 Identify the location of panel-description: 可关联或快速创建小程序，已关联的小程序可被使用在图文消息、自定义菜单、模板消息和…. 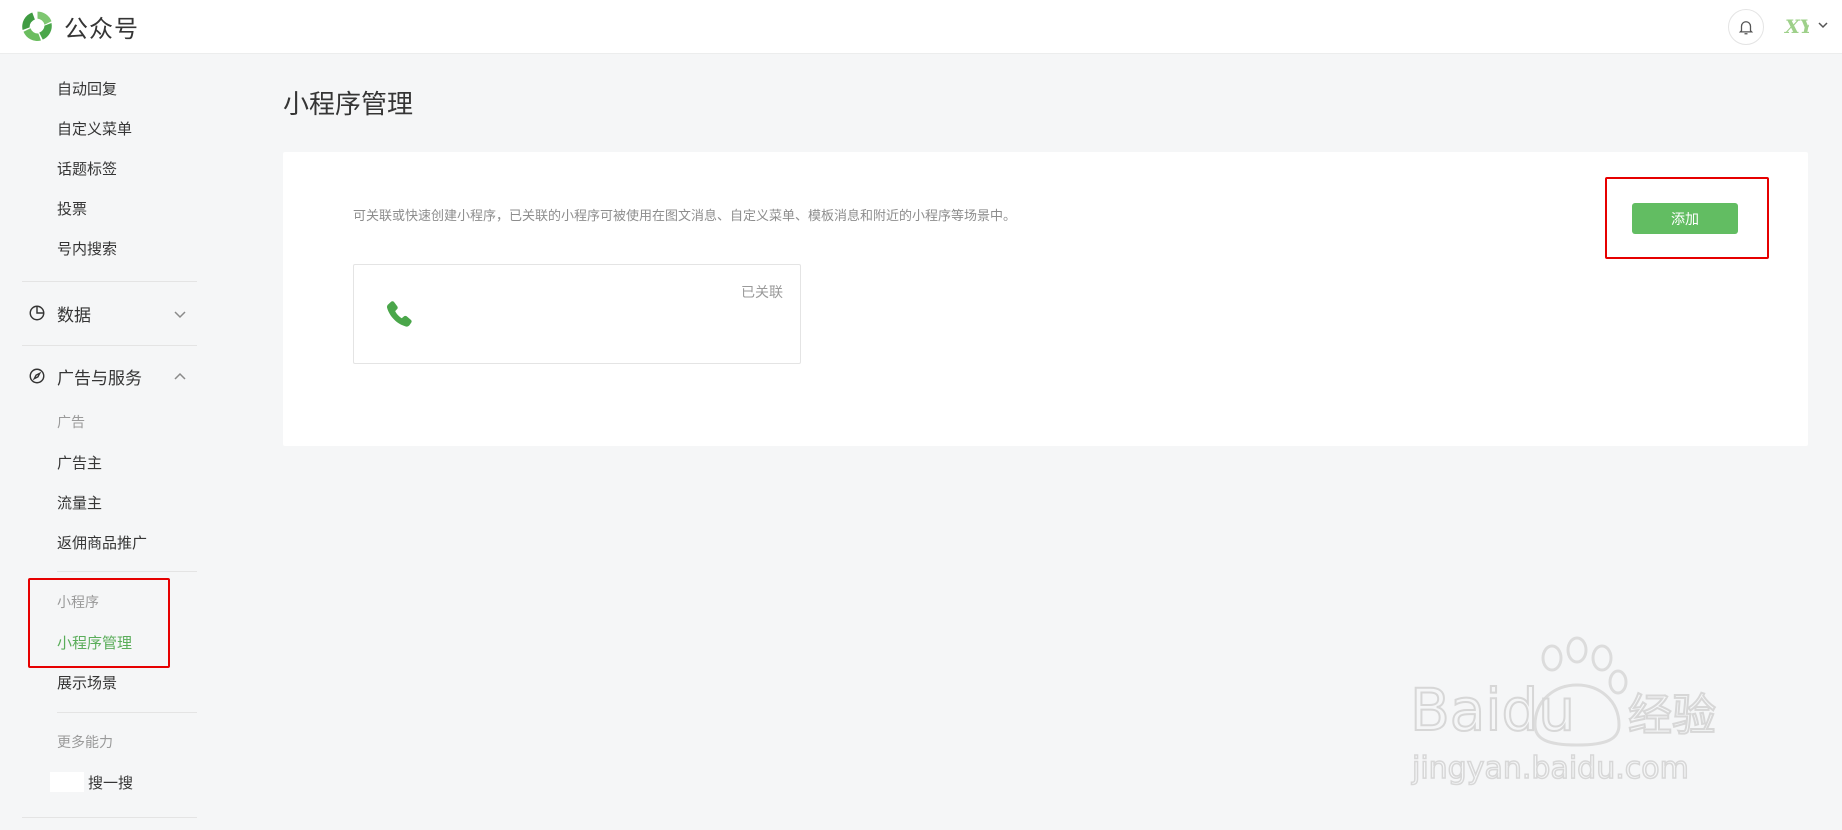
(685, 216).